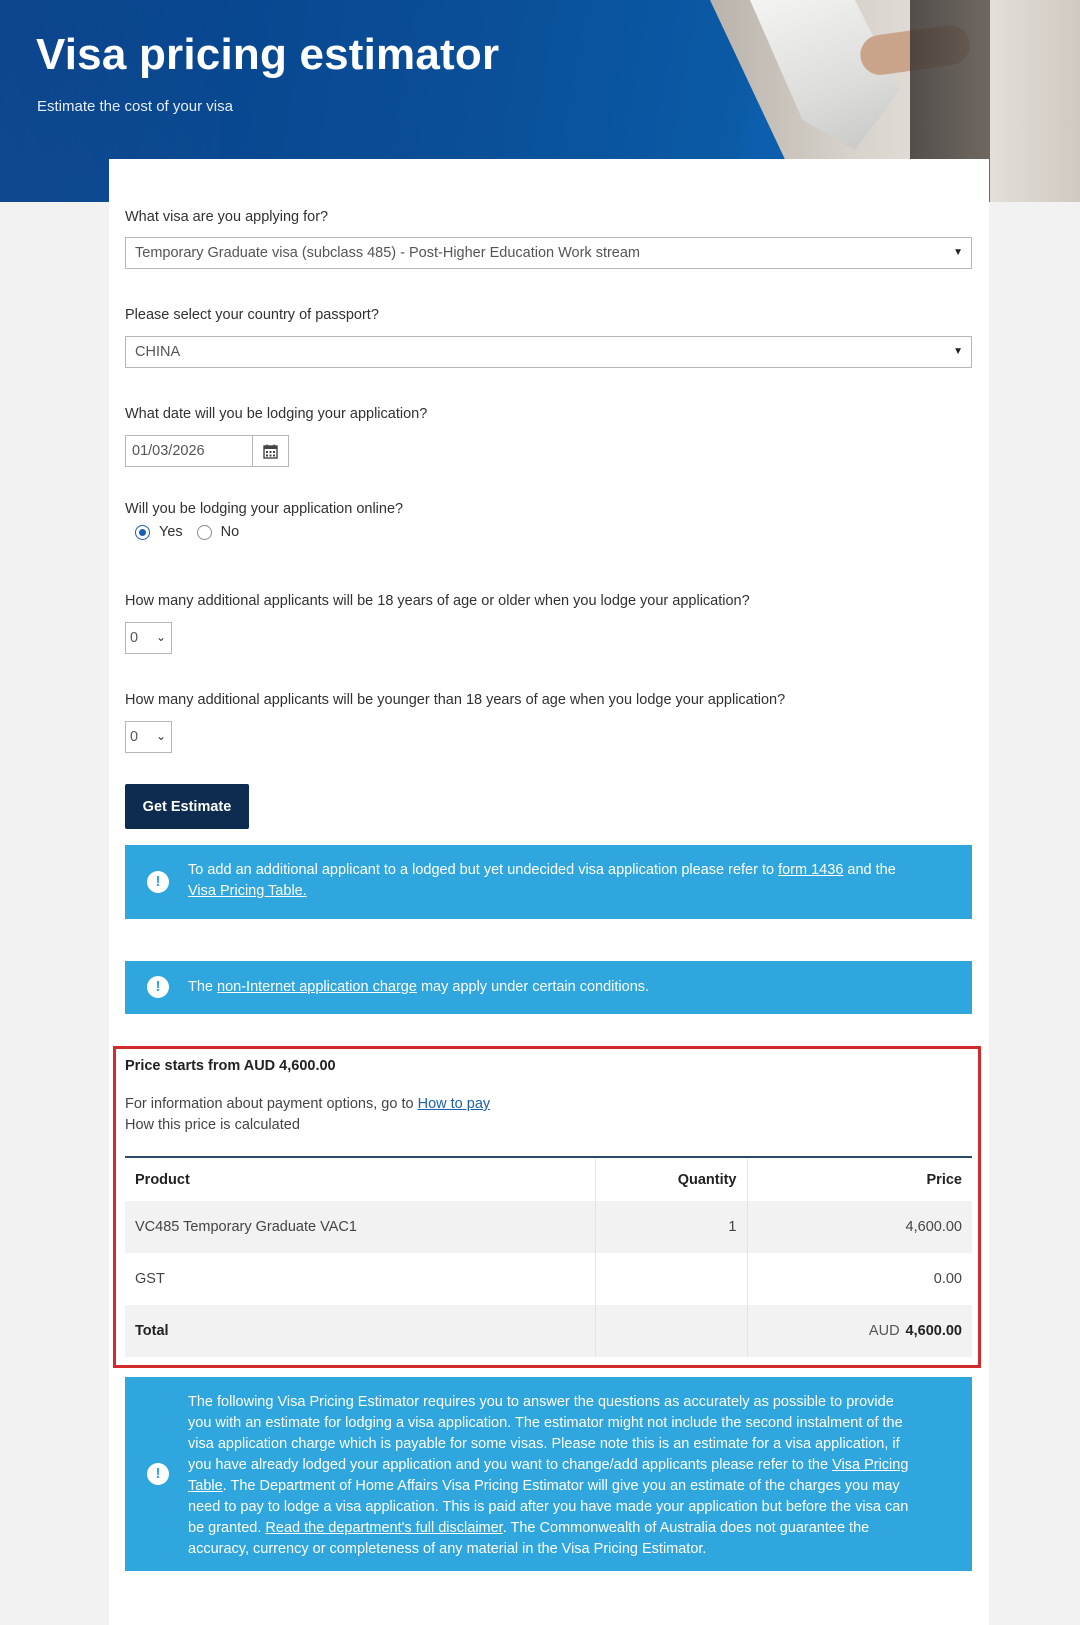  What do you see at coordinates (671, 1279) in the screenshot?
I see `quantity-cell` at bounding box center [671, 1279].